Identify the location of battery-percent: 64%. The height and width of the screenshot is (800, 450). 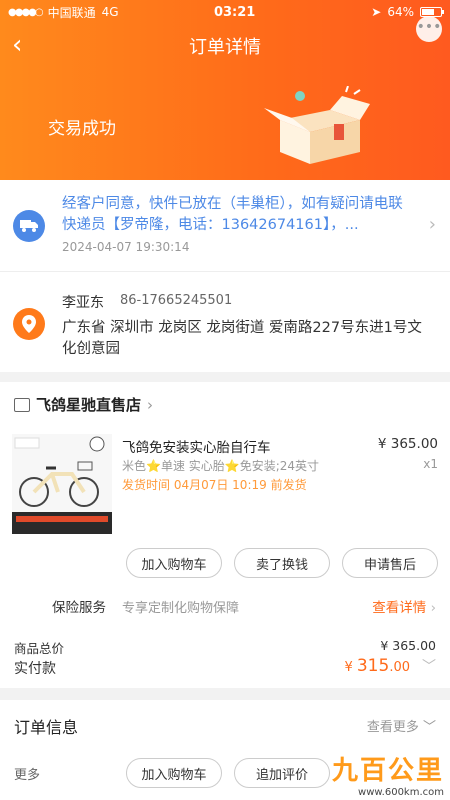
(400, 12).